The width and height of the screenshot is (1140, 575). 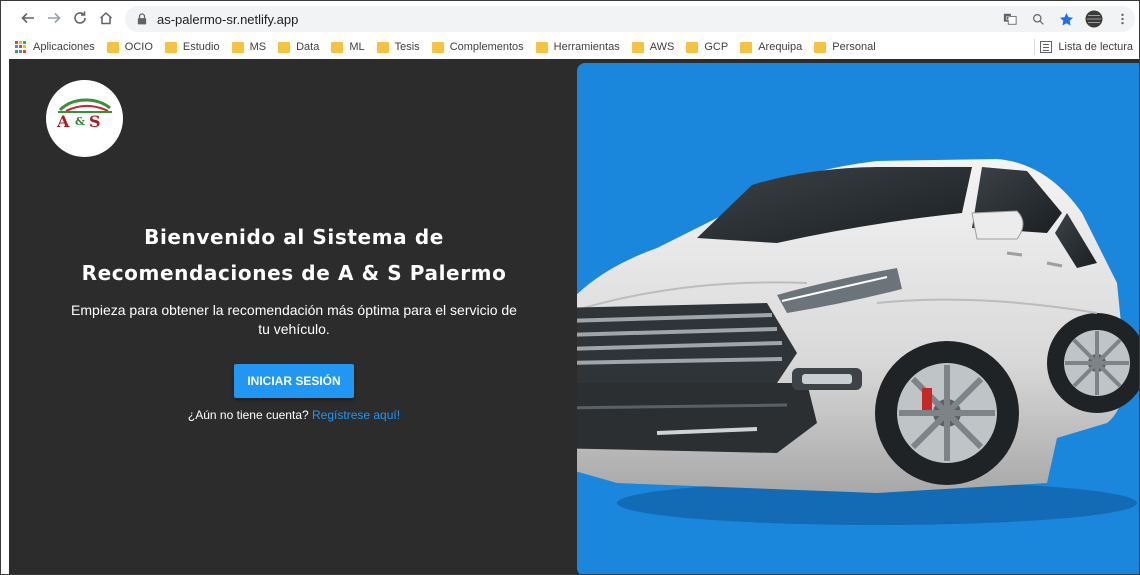 I want to click on bookmark-label: MS, so click(x=258, y=47).